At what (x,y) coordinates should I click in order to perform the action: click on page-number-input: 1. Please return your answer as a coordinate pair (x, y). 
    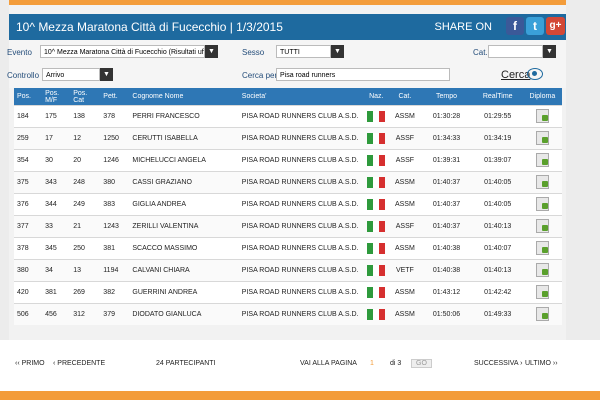
    Looking at the image, I should click on (372, 363).